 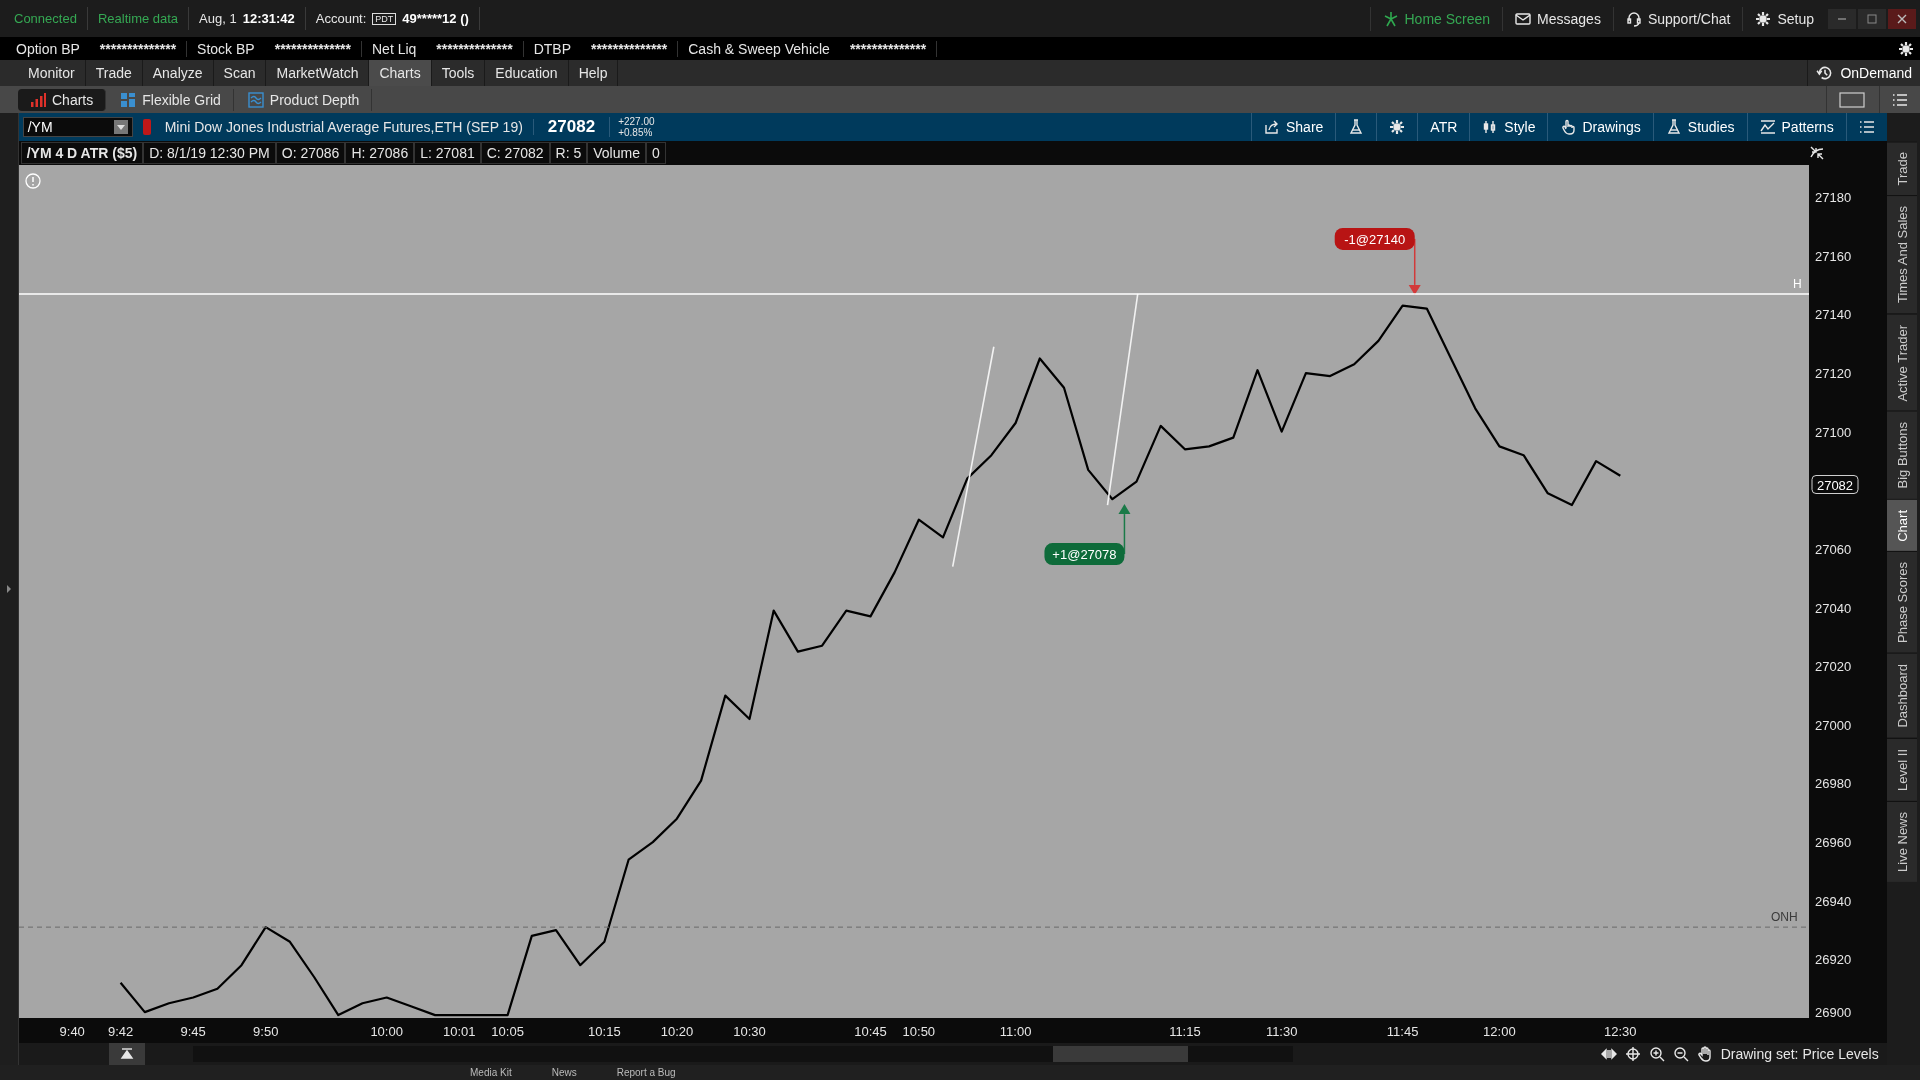 I want to click on quote-field: D: 8/1/19 12:30 PM, so click(x=209, y=153).